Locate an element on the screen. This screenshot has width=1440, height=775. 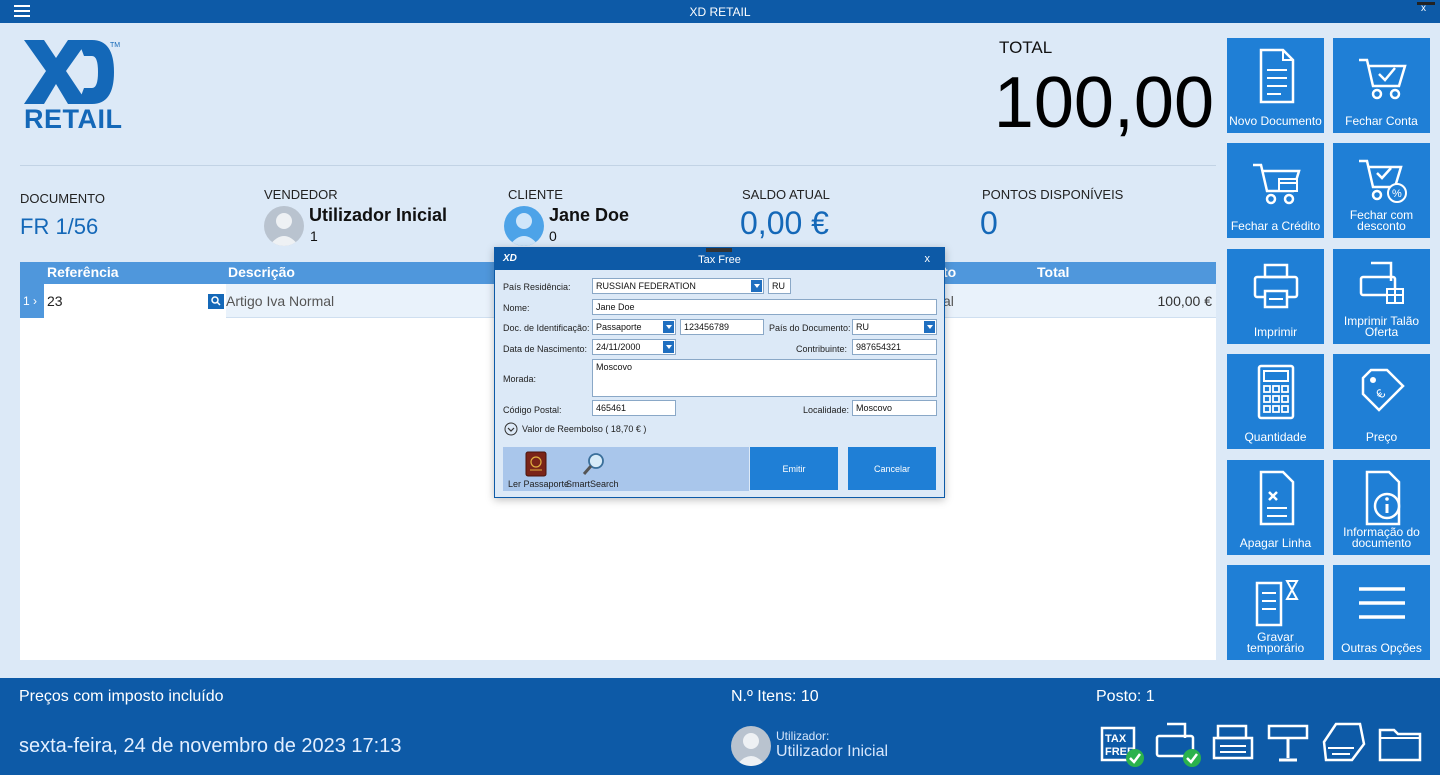
pais-code-field: RU is located at coordinates (779, 286).